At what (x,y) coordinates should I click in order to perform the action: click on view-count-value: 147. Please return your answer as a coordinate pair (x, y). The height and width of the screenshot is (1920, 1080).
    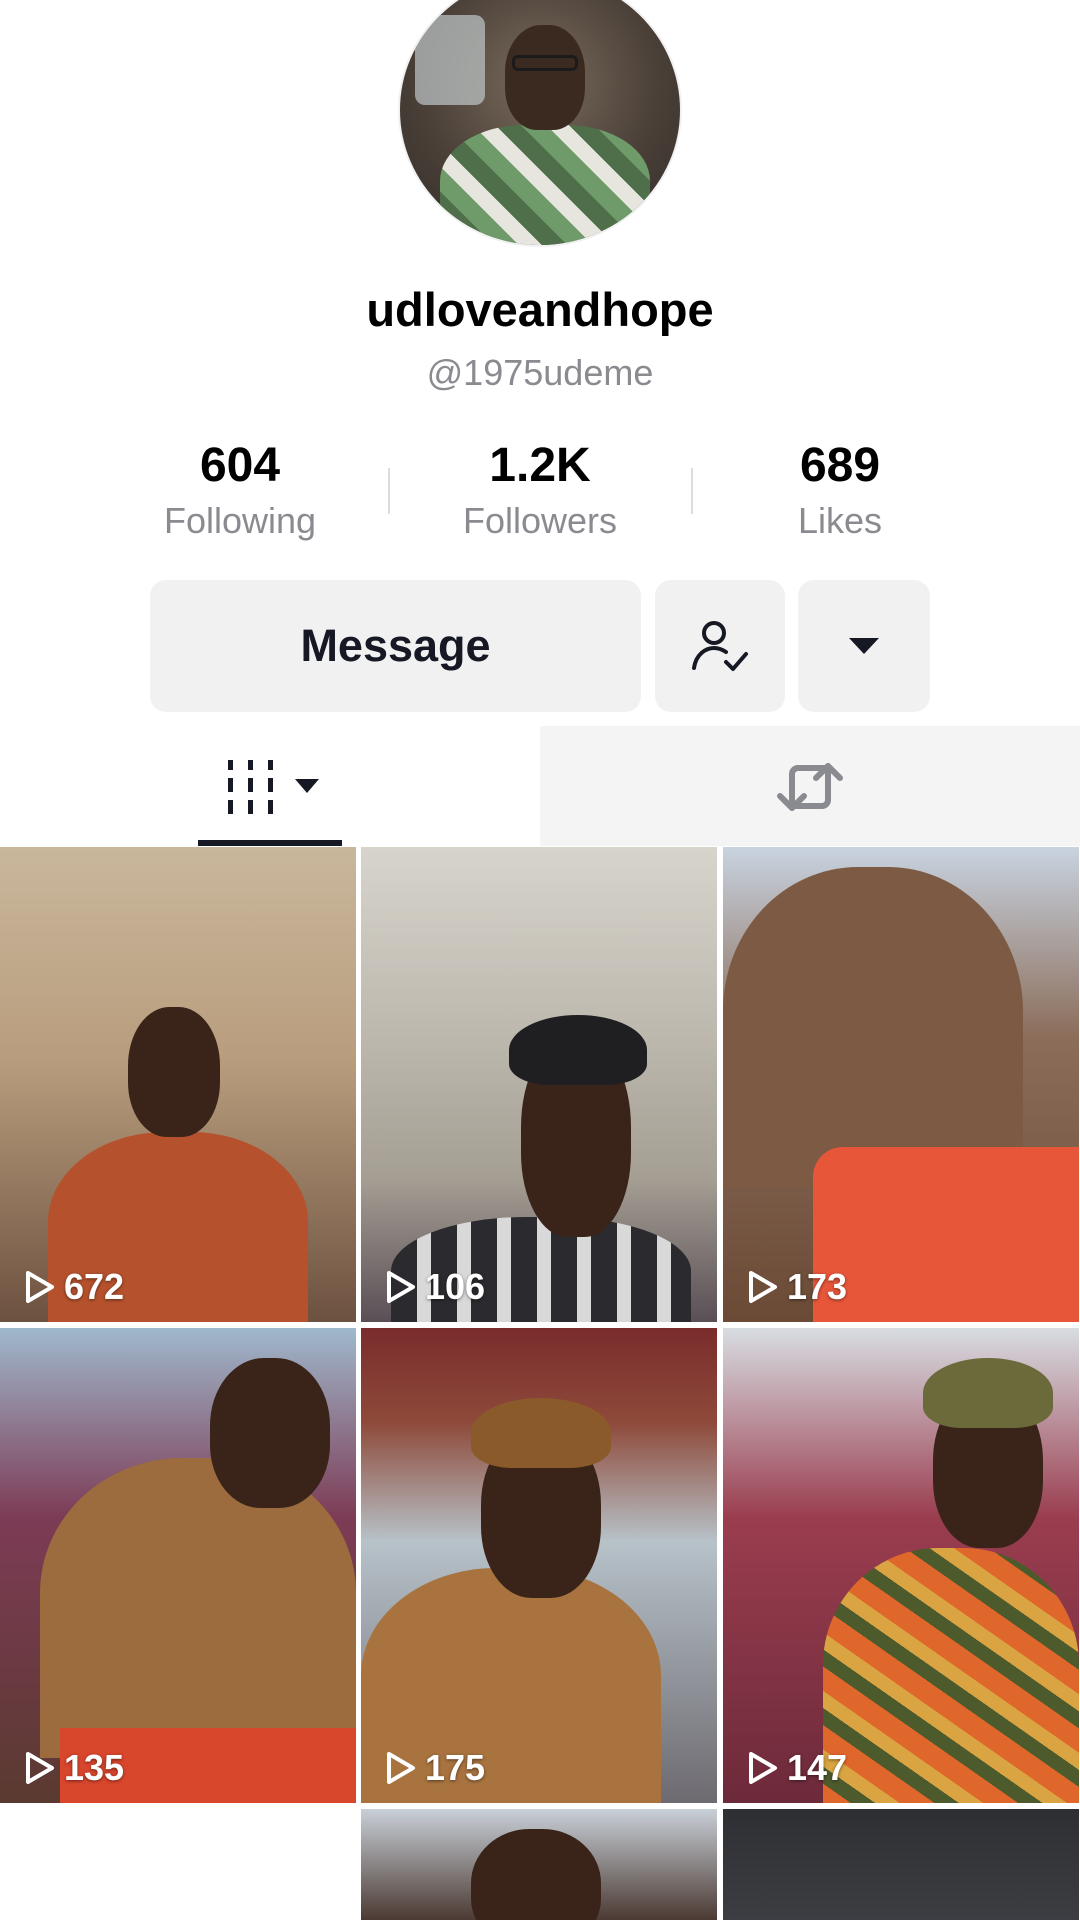
    Looking at the image, I should click on (817, 1767).